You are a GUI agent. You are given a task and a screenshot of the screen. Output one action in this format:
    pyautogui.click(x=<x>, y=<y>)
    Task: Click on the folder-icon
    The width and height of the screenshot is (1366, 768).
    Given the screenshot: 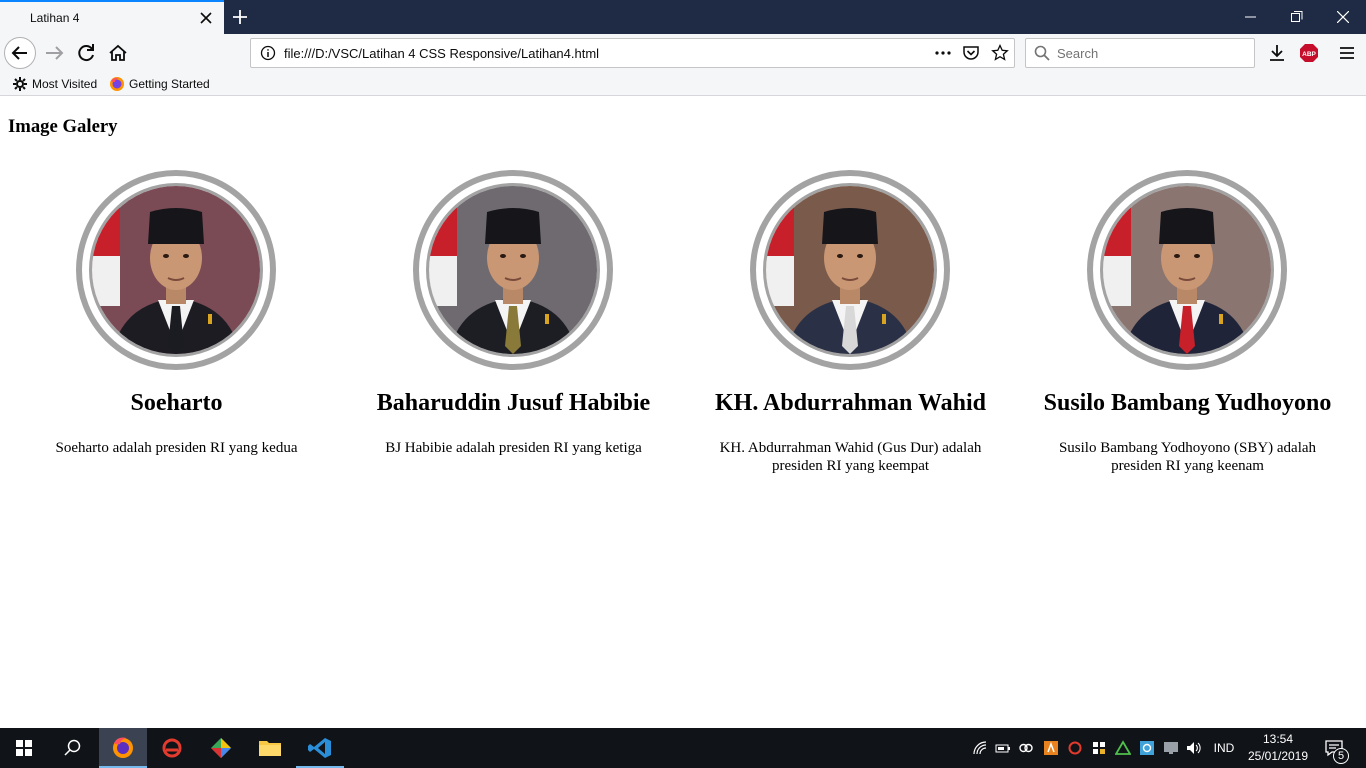 What is the action you would take?
    pyautogui.click(x=270, y=748)
    